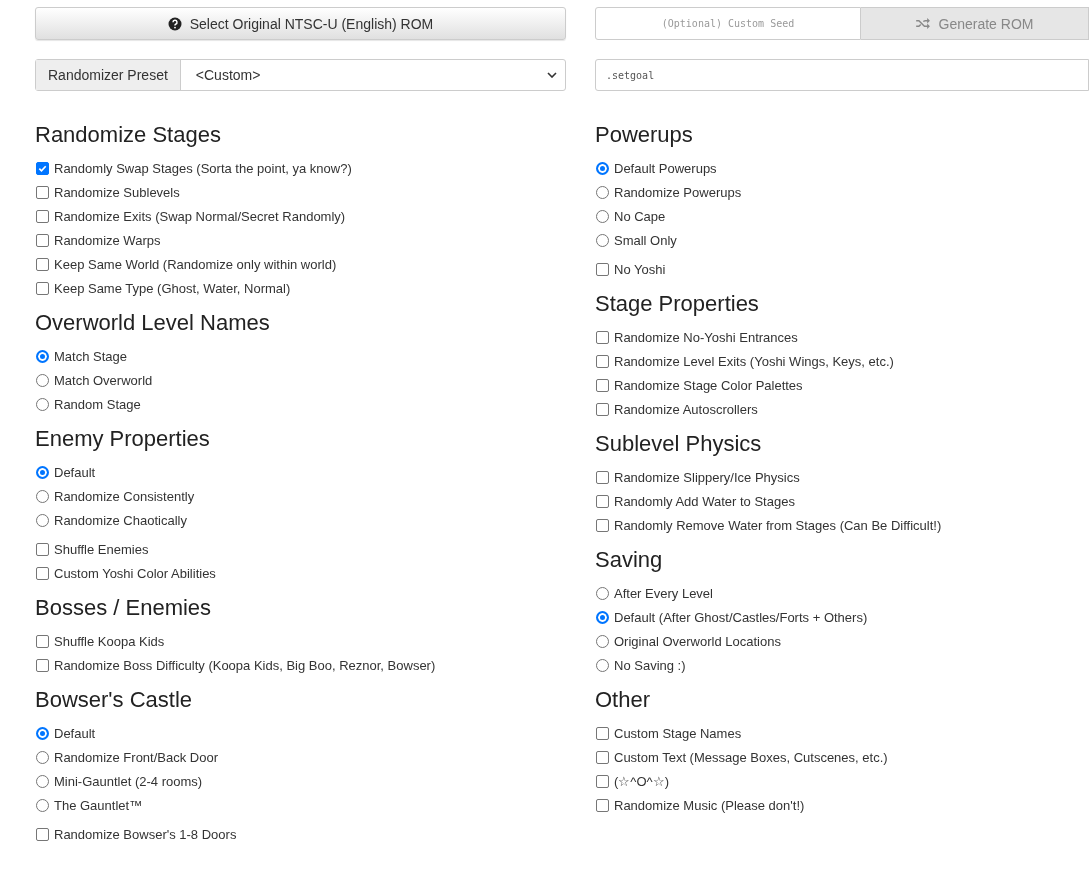 The width and height of the screenshot is (1089, 888). I want to click on option-label: Mini-Gauntlet (2-4 rooms), so click(300, 781).